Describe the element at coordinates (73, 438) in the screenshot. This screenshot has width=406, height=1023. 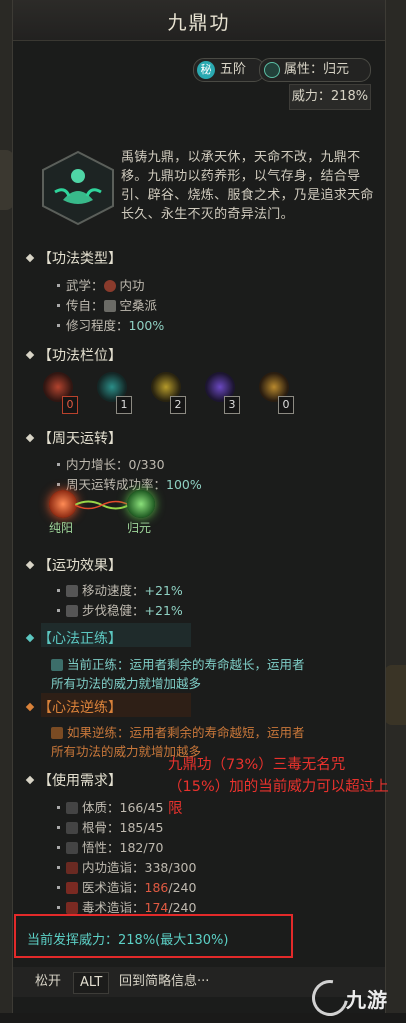
I see `section-zhoutian-header: 【周天运转】` at that location.